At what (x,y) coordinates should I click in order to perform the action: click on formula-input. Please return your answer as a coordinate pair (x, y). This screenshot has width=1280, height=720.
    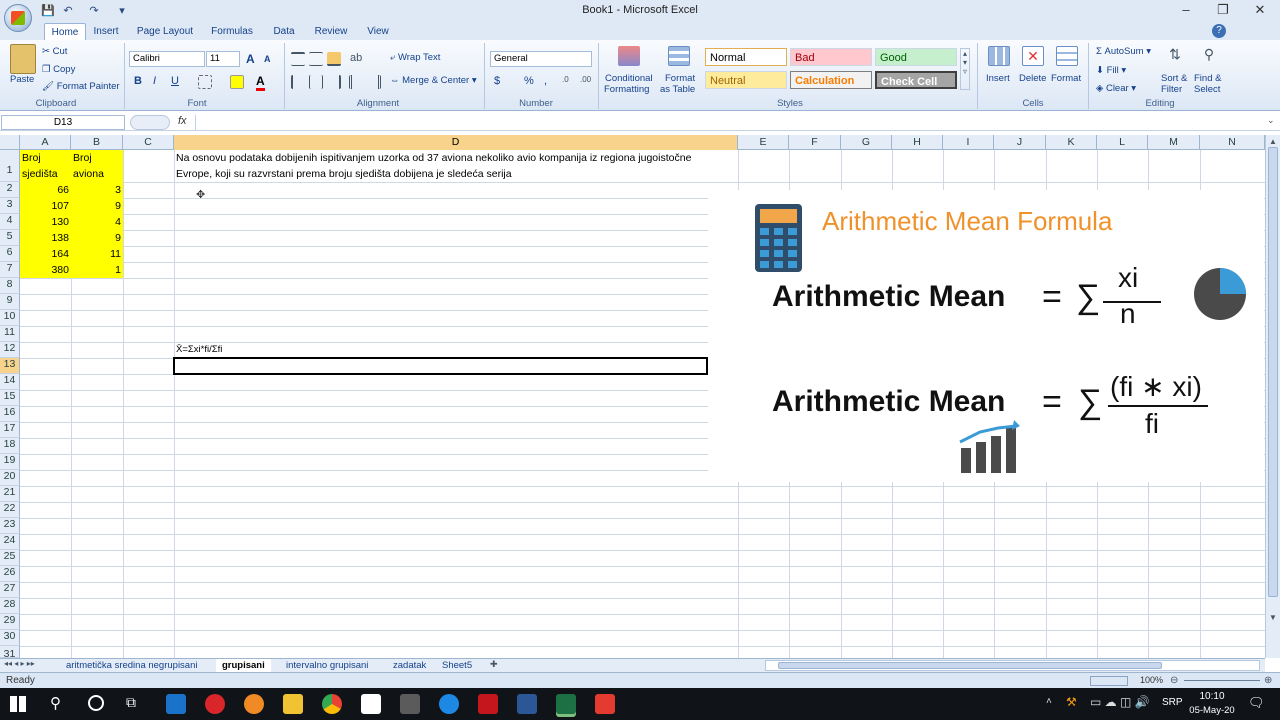
    Looking at the image, I should click on (730, 122).